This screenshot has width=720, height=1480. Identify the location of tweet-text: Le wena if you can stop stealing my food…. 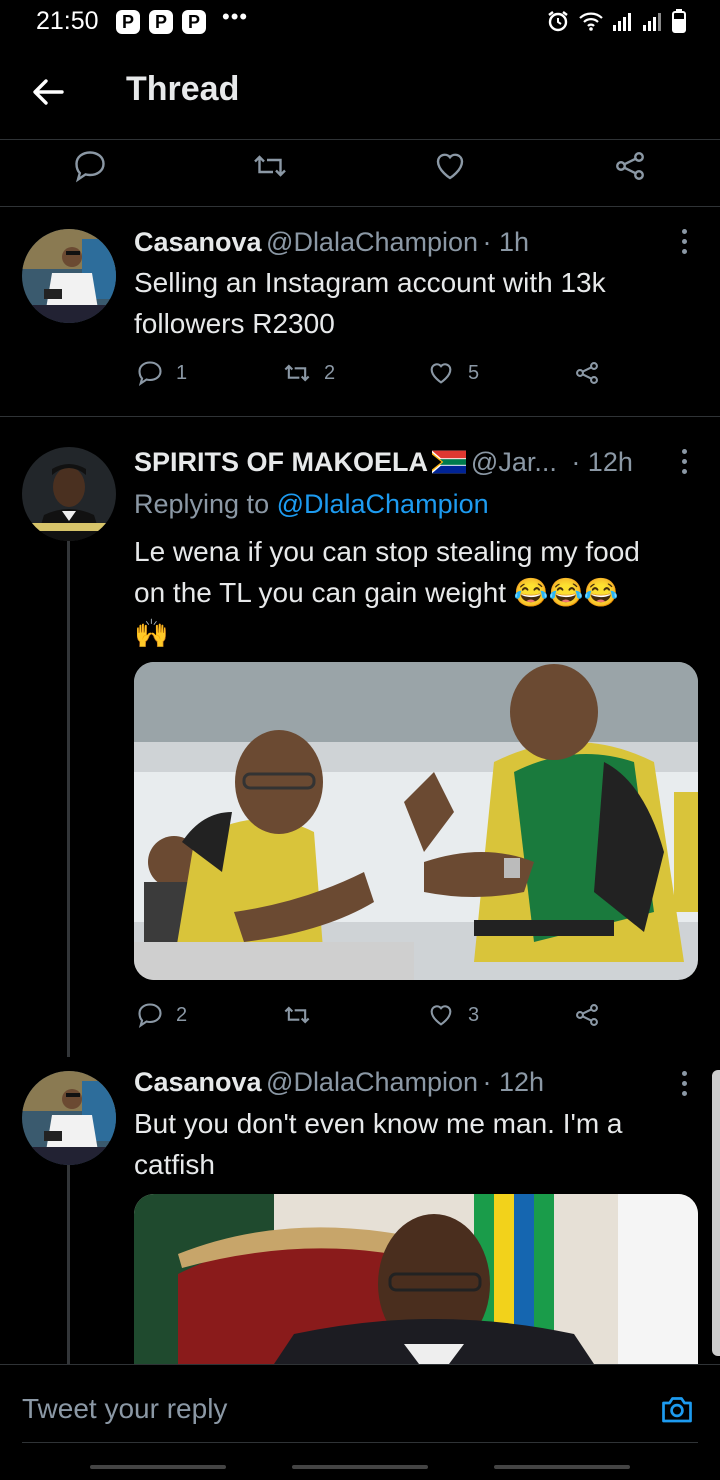
(387, 592).